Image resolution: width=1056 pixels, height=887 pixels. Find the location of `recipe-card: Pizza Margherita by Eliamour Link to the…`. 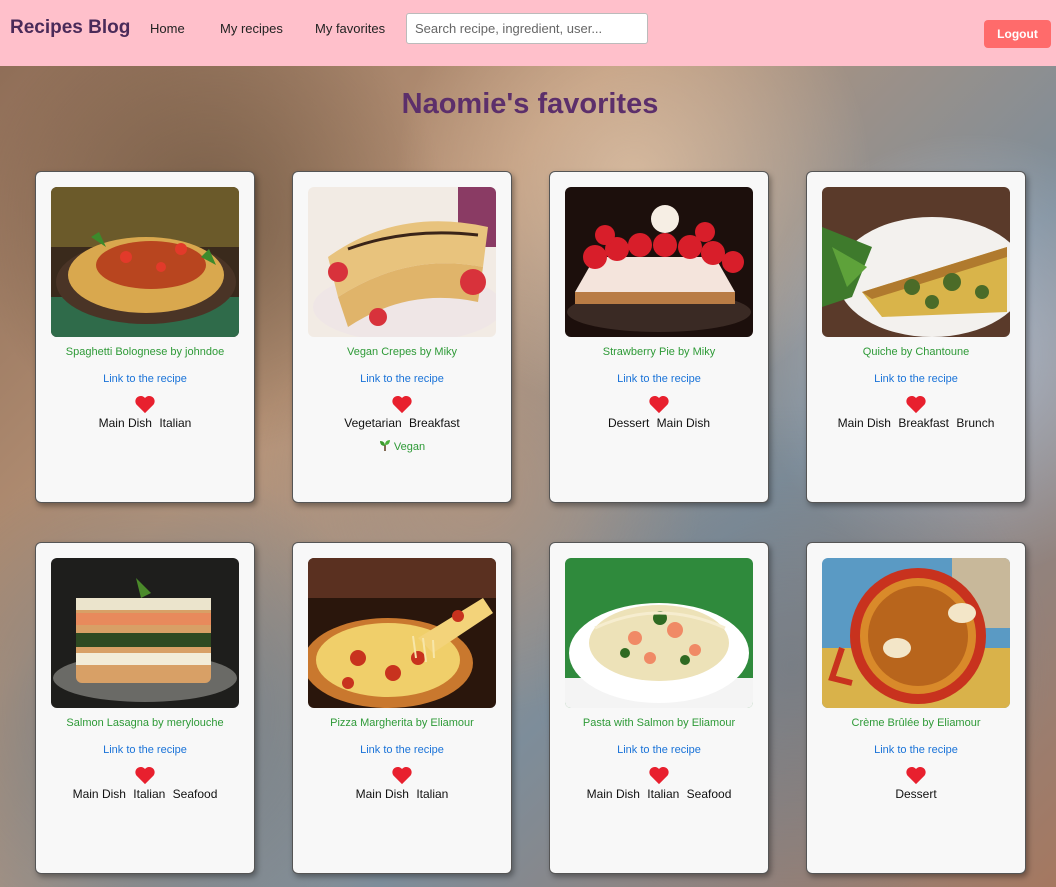

recipe-card: Pizza Margherita by Eliamour Link to the… is located at coordinates (402, 708).